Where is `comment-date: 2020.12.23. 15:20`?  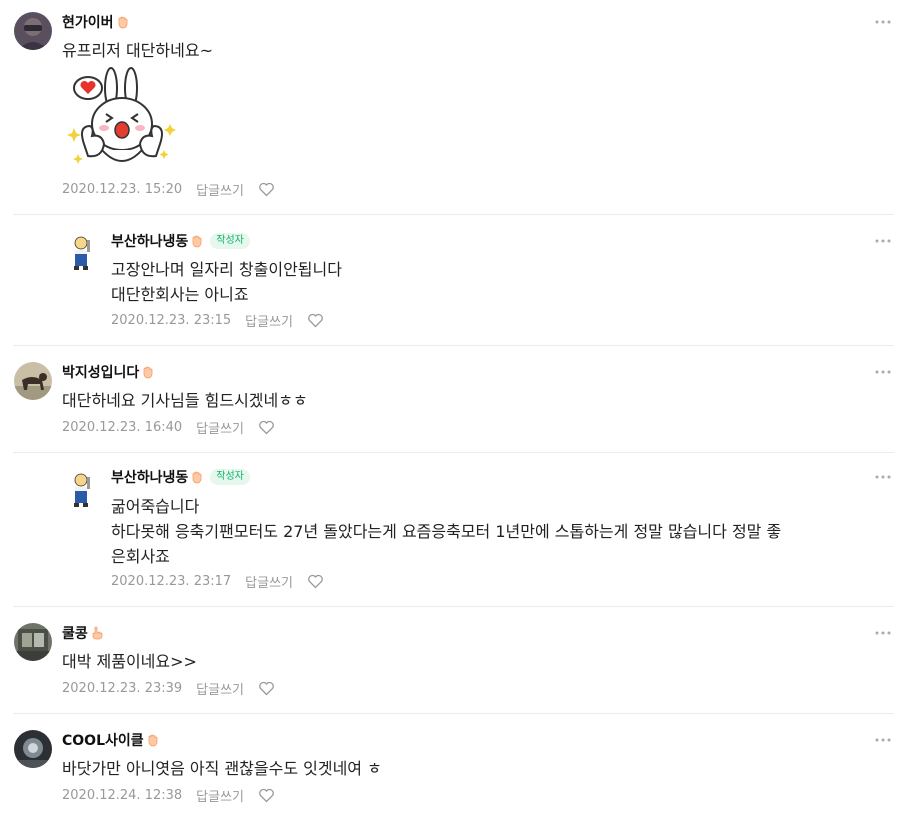
comment-date: 2020.12.23. 15:20 is located at coordinates (122, 189).